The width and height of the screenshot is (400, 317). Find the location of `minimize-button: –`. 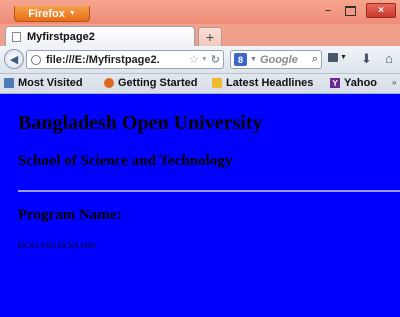

minimize-button: – is located at coordinates (328, 10).